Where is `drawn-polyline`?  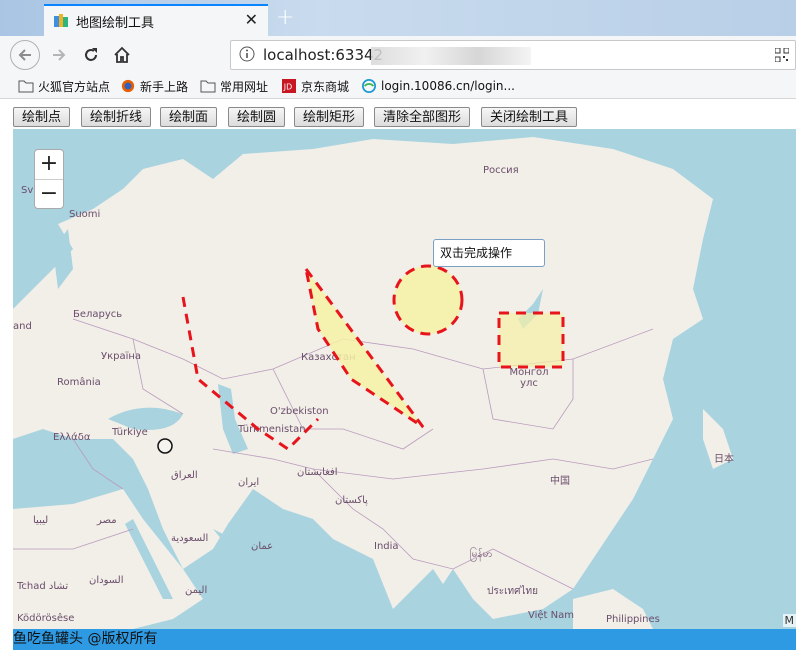
drawn-polyline is located at coordinates (250, 373).